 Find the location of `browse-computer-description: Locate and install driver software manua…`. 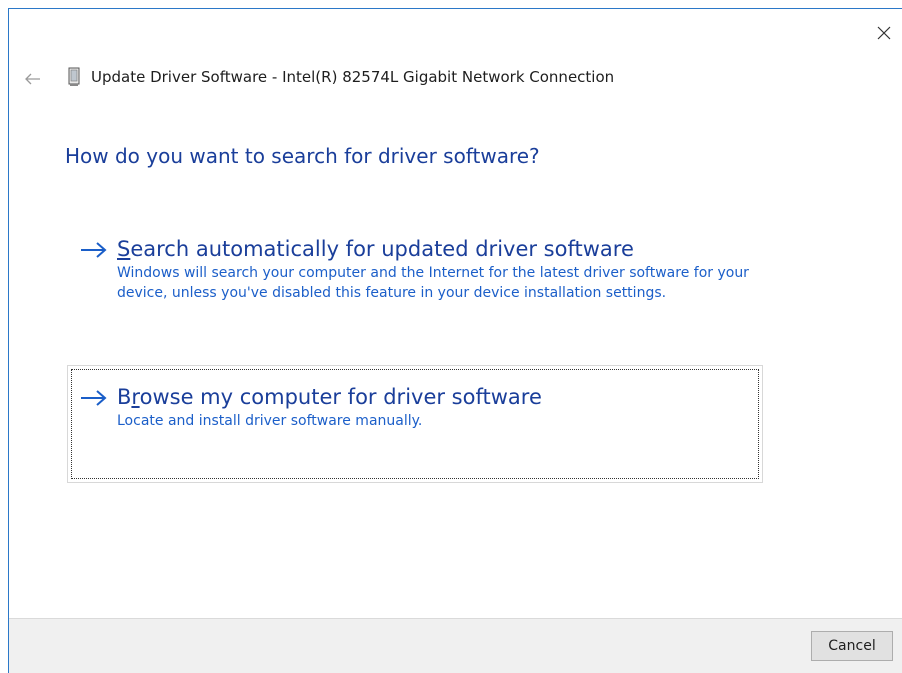

browse-computer-description: Locate and install driver software manua… is located at coordinates (270, 421).